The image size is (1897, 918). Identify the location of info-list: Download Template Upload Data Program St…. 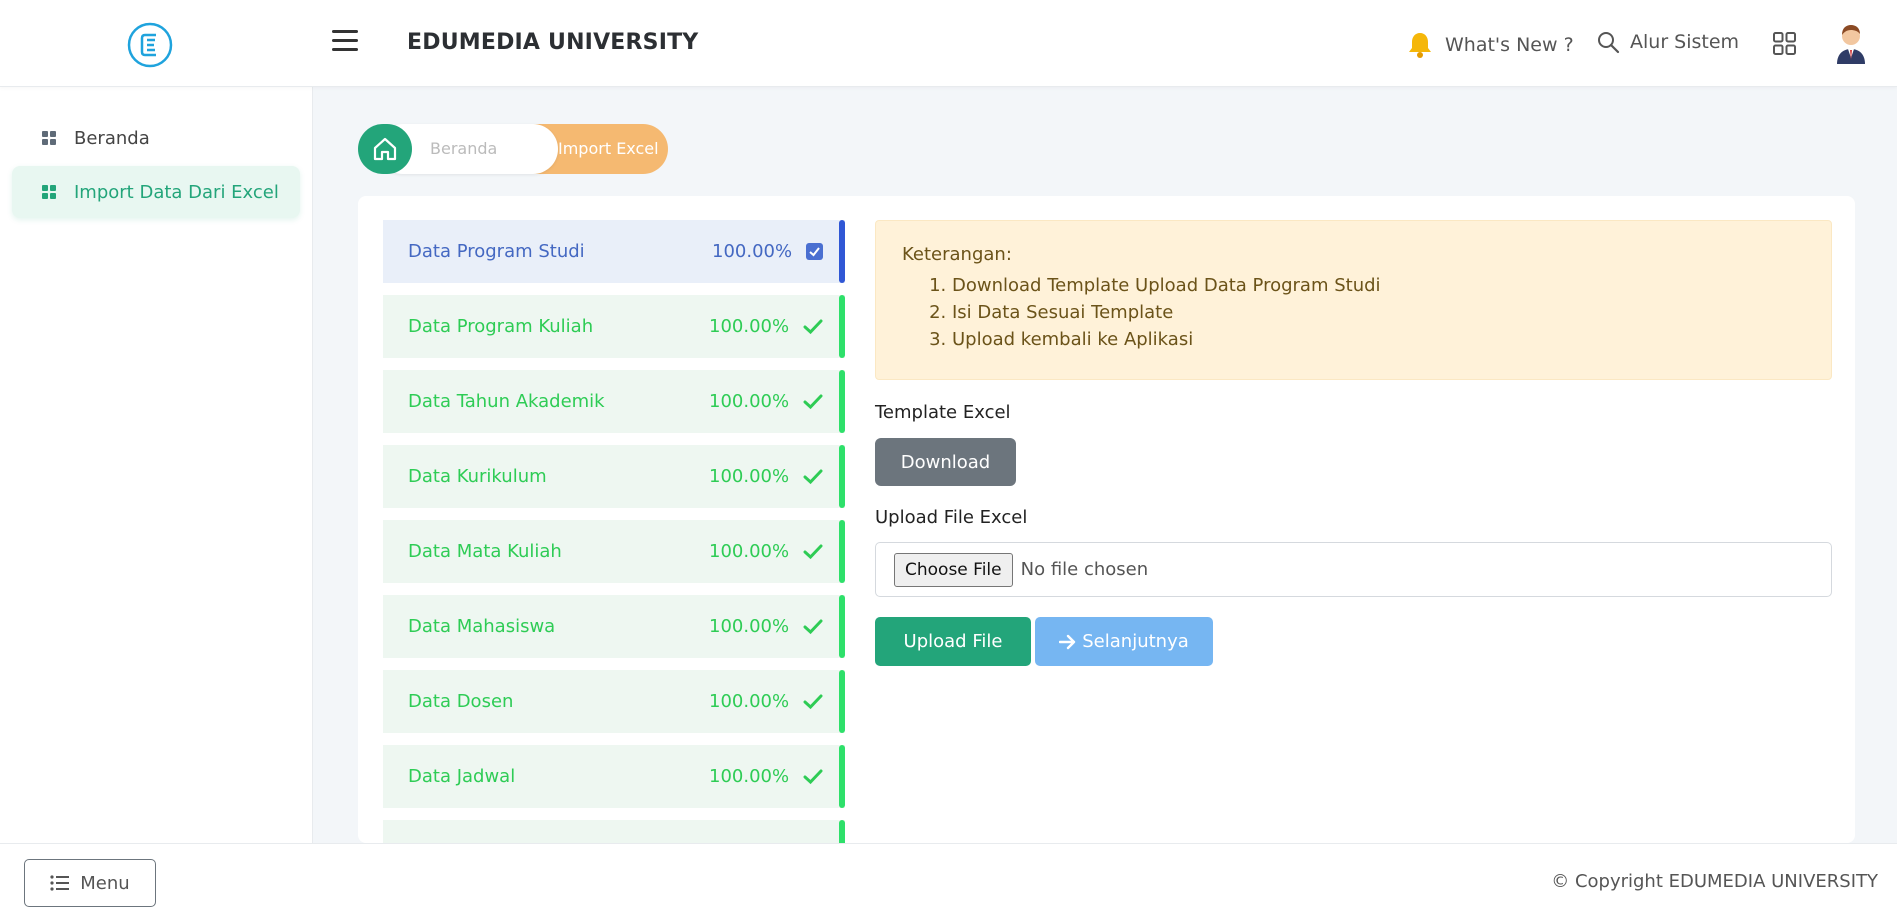
(1378, 312).